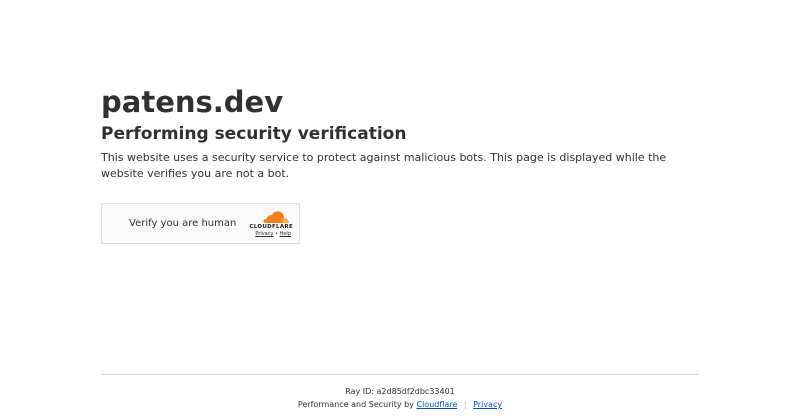 The width and height of the screenshot is (800, 420). What do you see at coordinates (400, 374) in the screenshot?
I see `footer-divider` at bounding box center [400, 374].